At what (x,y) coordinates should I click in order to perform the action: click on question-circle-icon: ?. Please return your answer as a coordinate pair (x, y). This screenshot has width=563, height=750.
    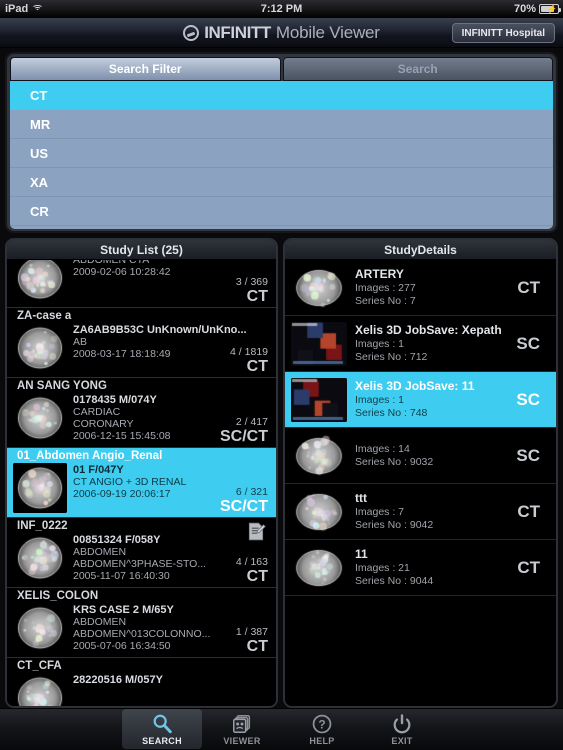
    Looking at the image, I should click on (322, 724).